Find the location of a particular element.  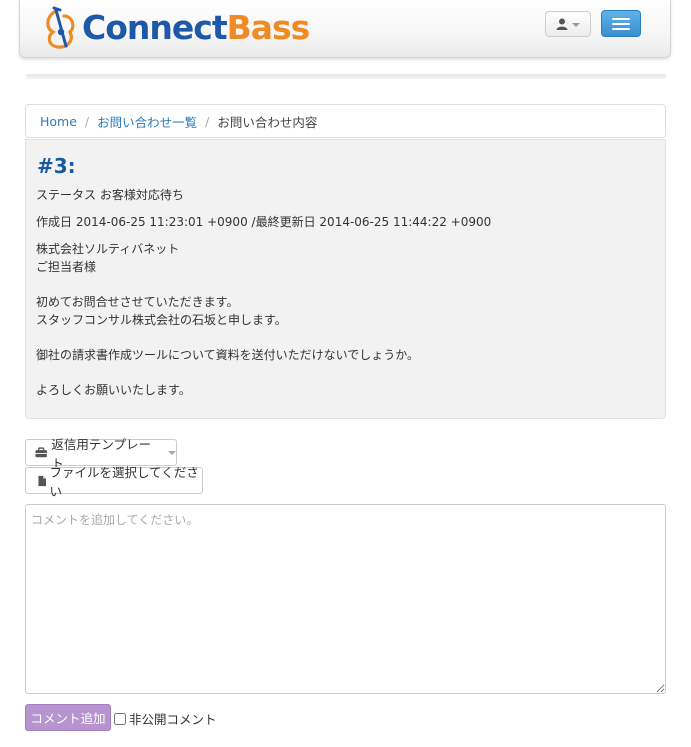

user-menu-button is located at coordinates (568, 24).